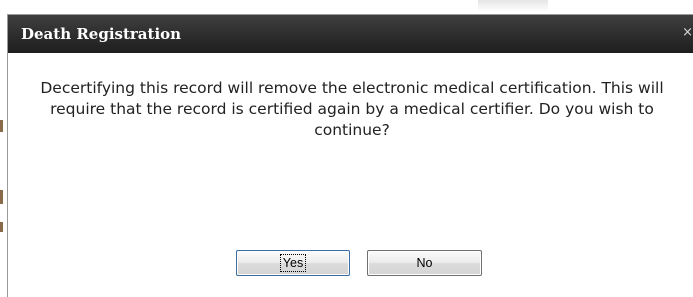 Image resolution: width=693 pixels, height=297 pixels. I want to click on background-smudge, so click(513, 6).